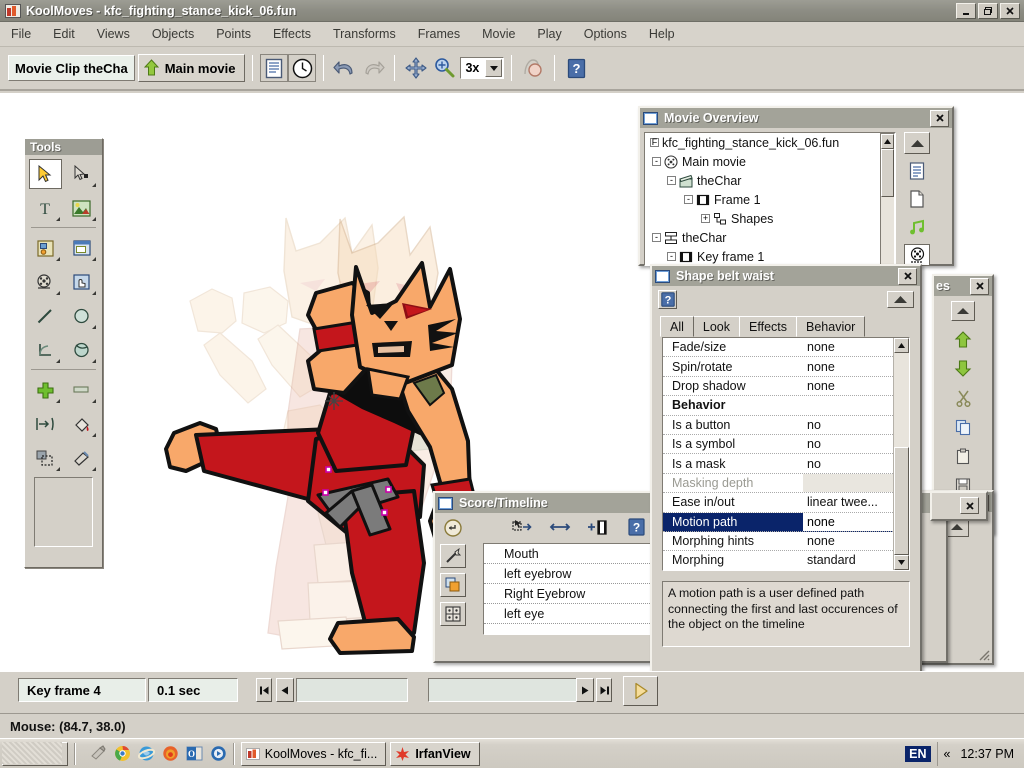 The image size is (1024, 768). I want to click on property-row-is-a-symbol: Is a symbol no, so click(778, 445).